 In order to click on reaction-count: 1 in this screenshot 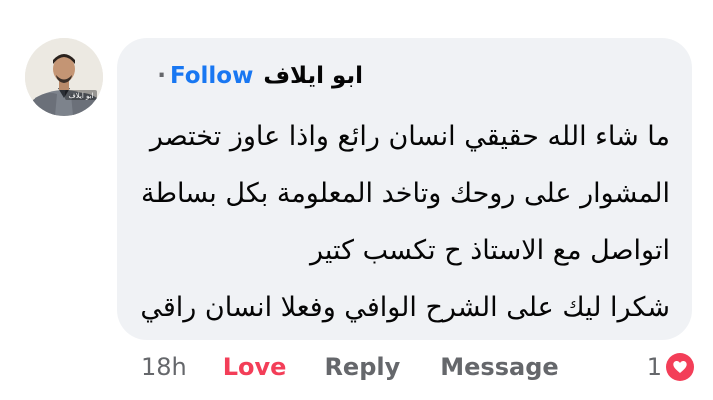, I will do `click(654, 367)`.